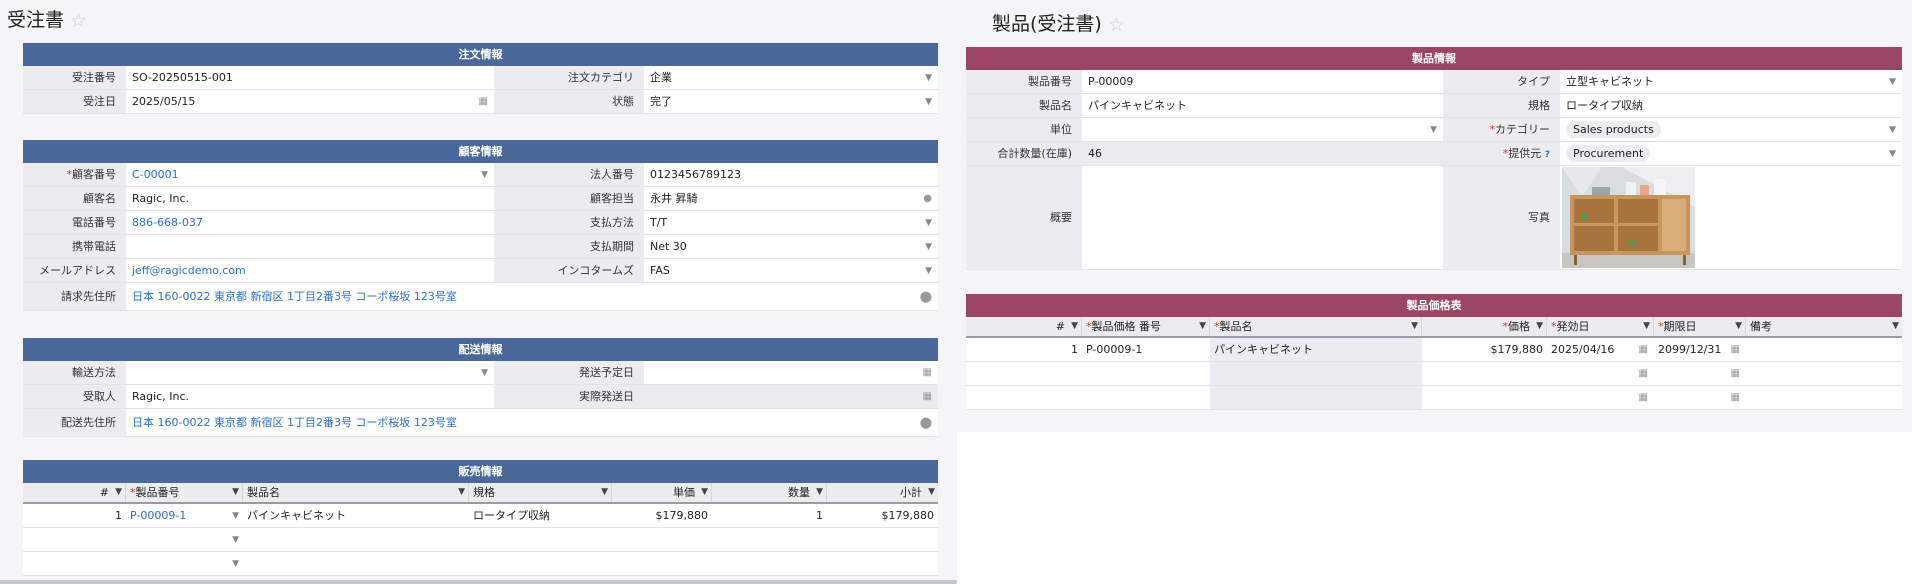  Describe the element at coordinates (294, 422) in the screenshot. I see `shipping-address-link: 日本 160-0022 東京都 新宿区 1丁目2番3号 コーポ桜坂 123号室` at that location.